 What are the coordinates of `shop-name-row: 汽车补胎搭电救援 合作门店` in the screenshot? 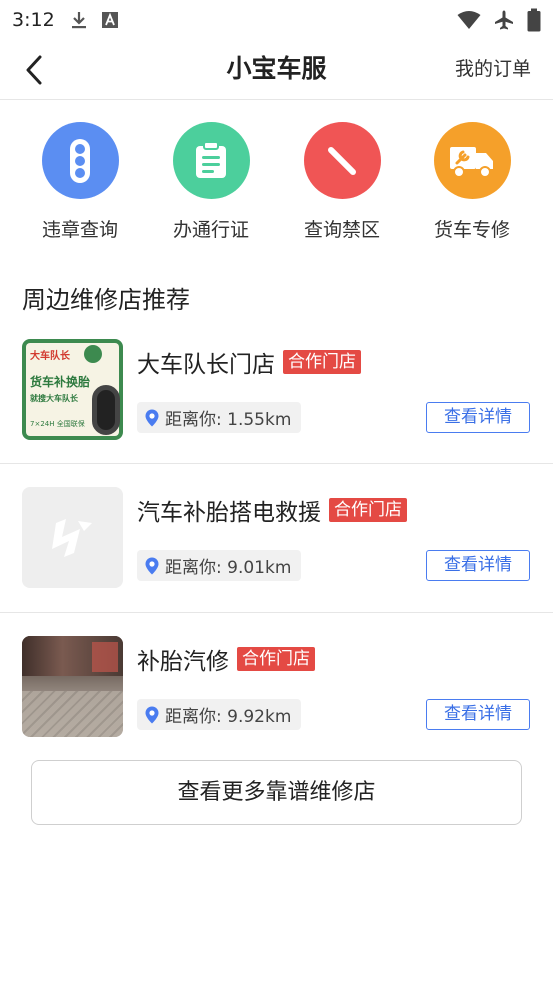 It's located at (272, 510).